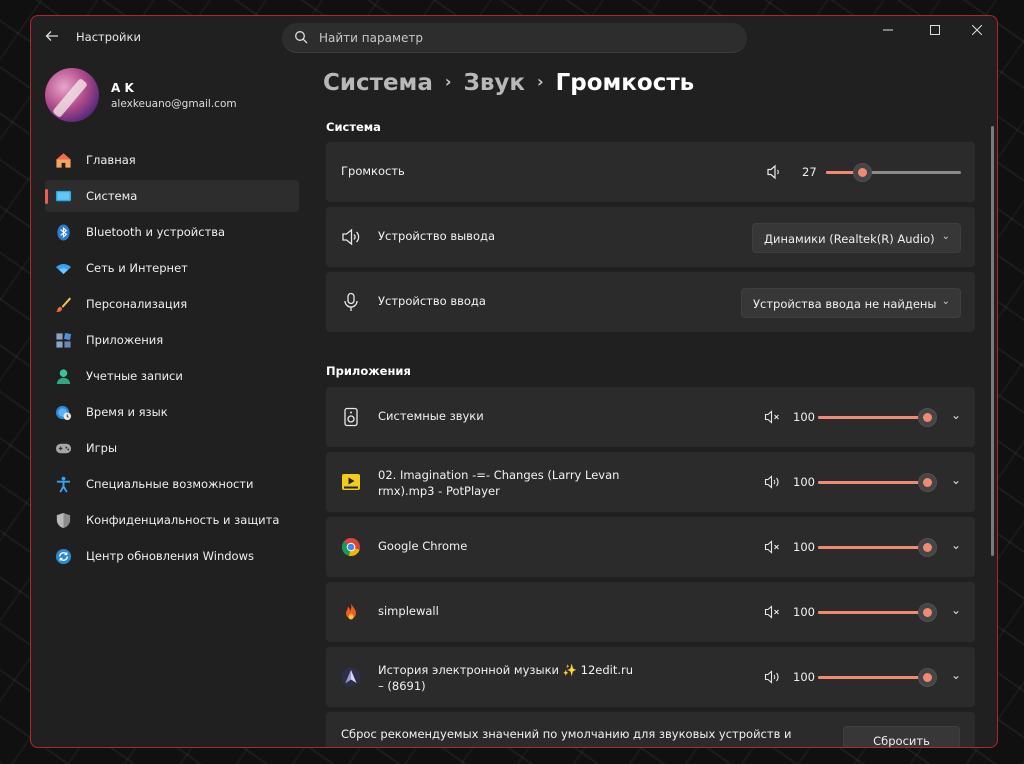 The image size is (1024, 764). I want to click on sidebar-item-label: Главная, so click(111, 160).